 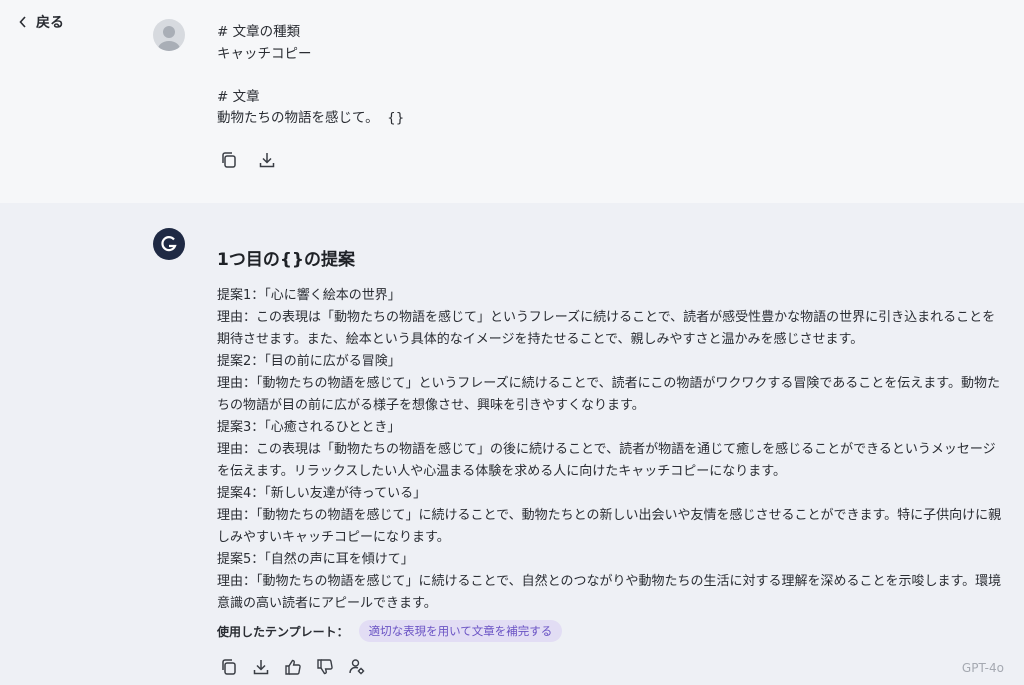 What do you see at coordinates (50, 23) in the screenshot?
I see `back-label: 戻る` at bounding box center [50, 23].